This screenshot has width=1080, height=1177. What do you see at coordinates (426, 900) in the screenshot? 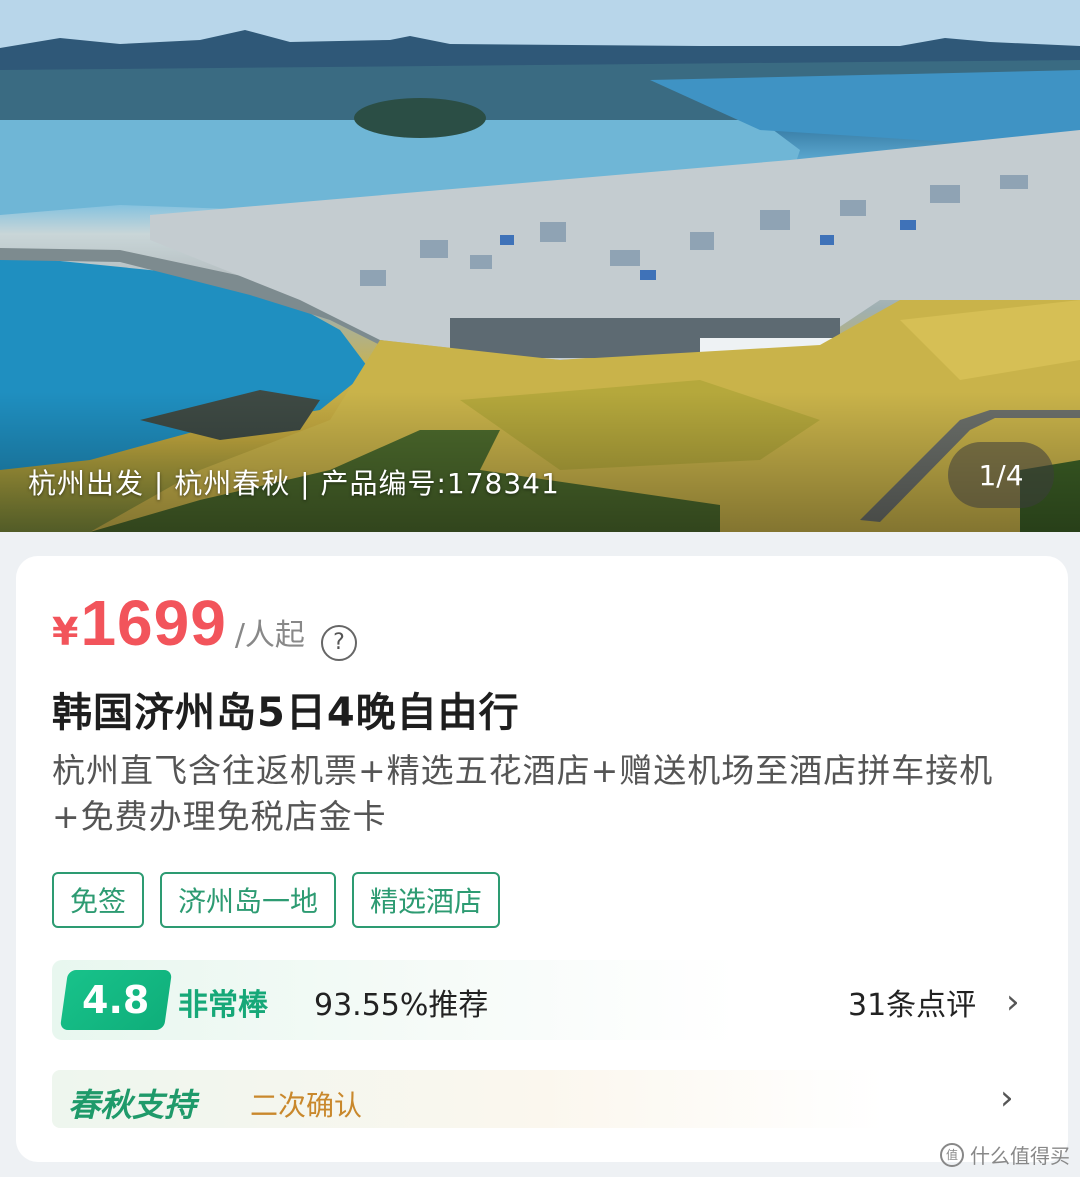
I see `tag-selected-hotel: 精选酒店` at bounding box center [426, 900].